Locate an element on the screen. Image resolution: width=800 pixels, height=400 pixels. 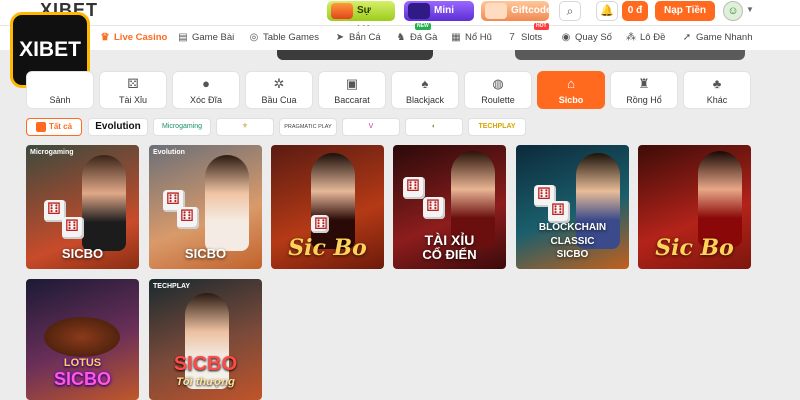
nav-ban-ca: ➤ Bắn Cá is located at coordinates (357, 38).